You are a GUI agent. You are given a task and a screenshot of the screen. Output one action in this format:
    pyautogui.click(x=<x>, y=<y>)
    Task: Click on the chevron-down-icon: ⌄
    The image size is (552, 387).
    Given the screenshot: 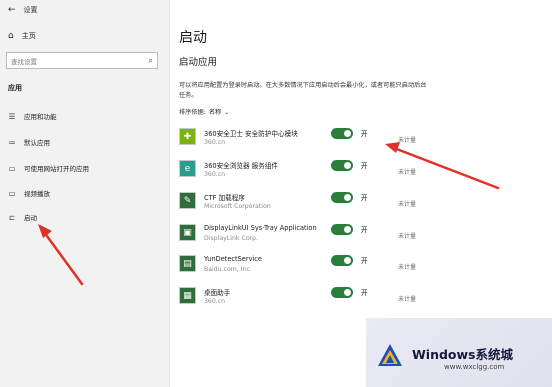 What is the action you would take?
    pyautogui.click(x=227, y=112)
    